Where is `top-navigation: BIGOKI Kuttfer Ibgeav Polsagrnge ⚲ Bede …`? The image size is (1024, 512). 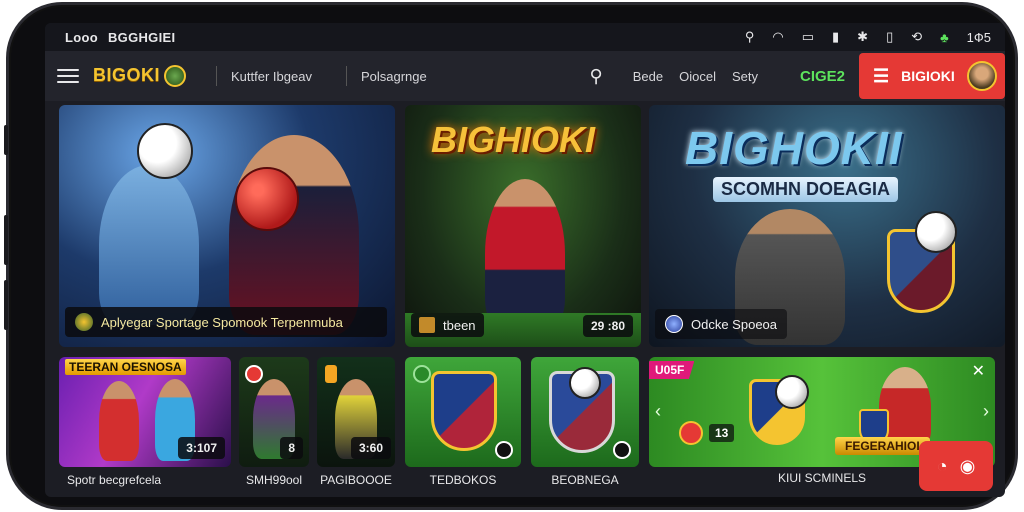 top-navigation: BIGOKI Kuttfer Ibgeav Polsagrnge ⚲ Bede … is located at coordinates (525, 76).